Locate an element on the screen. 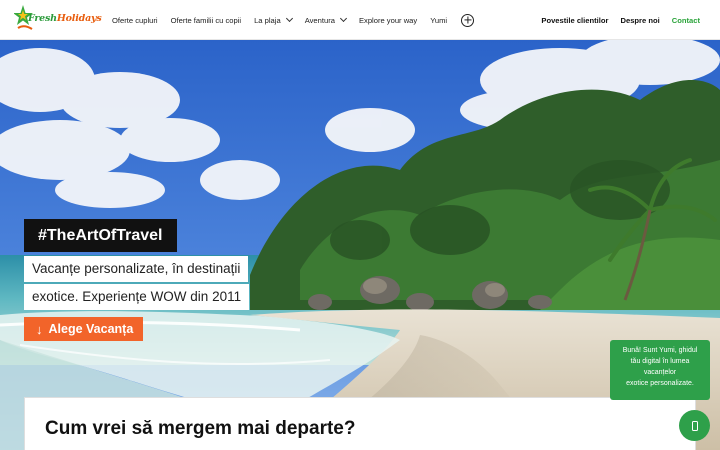 The image size is (720, 450). arrow-down-icon: ↓ is located at coordinates (39, 329).